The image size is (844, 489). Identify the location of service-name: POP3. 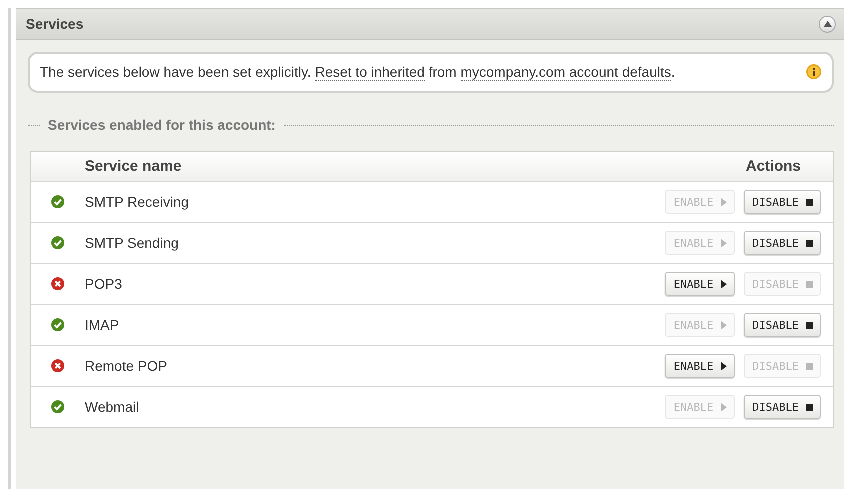
(104, 284).